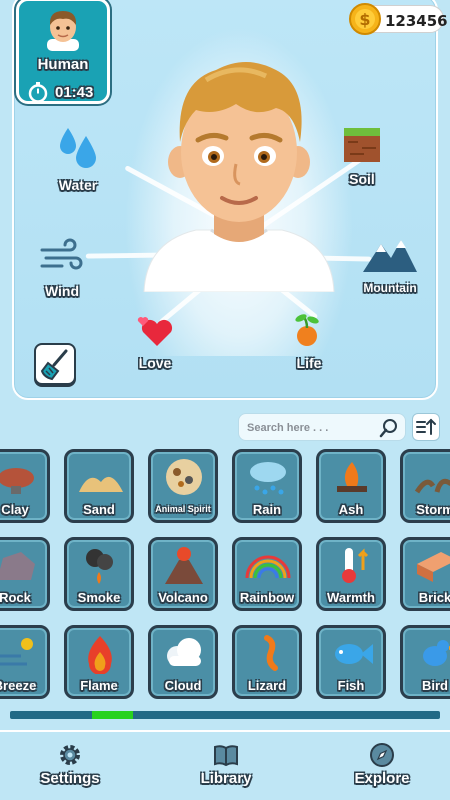  I want to click on broom-icon, so click(54, 365).